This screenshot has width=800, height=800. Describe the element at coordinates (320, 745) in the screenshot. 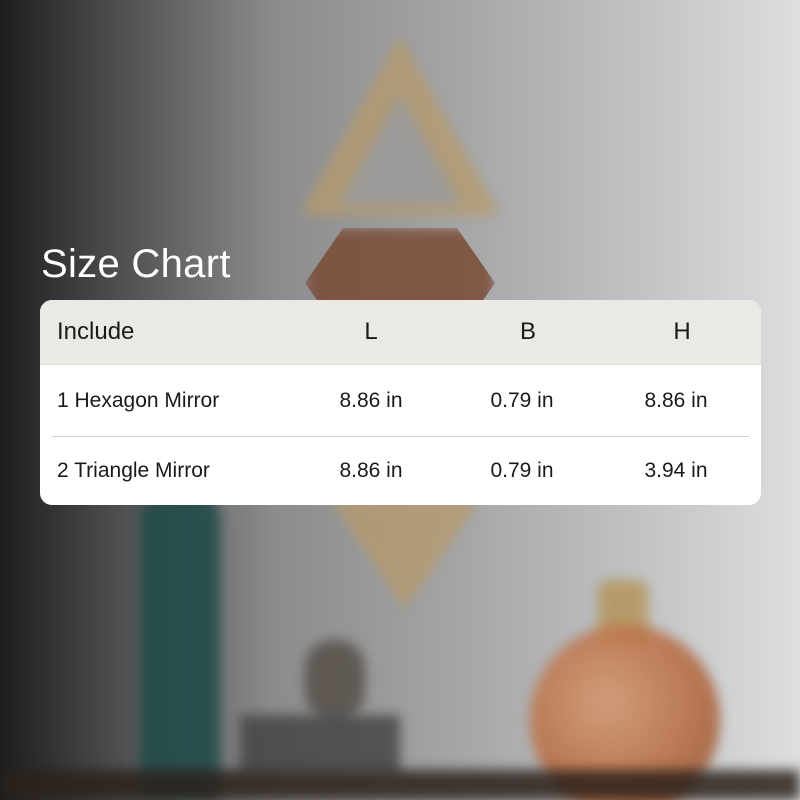

I see `books` at that location.